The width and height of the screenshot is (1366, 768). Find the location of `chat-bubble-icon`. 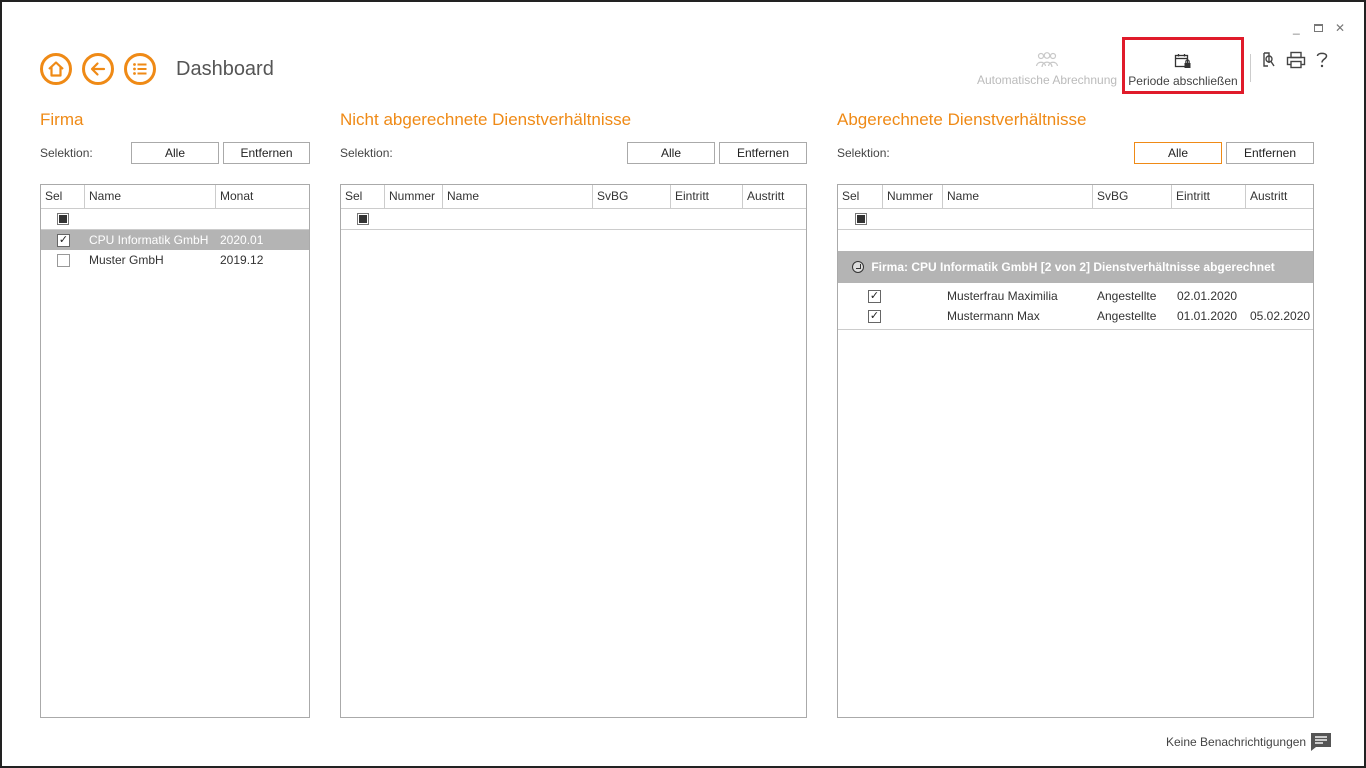

chat-bubble-icon is located at coordinates (1321, 742).